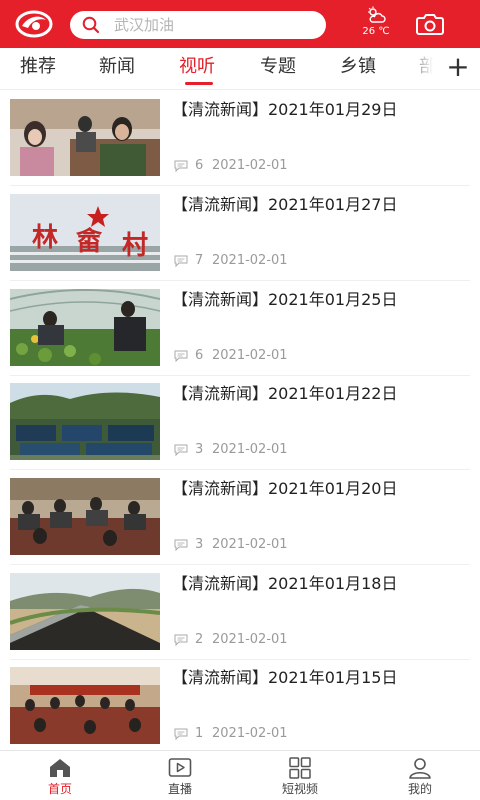 This screenshot has height=800, width=480. I want to click on nav-label: 直播, so click(179, 789).